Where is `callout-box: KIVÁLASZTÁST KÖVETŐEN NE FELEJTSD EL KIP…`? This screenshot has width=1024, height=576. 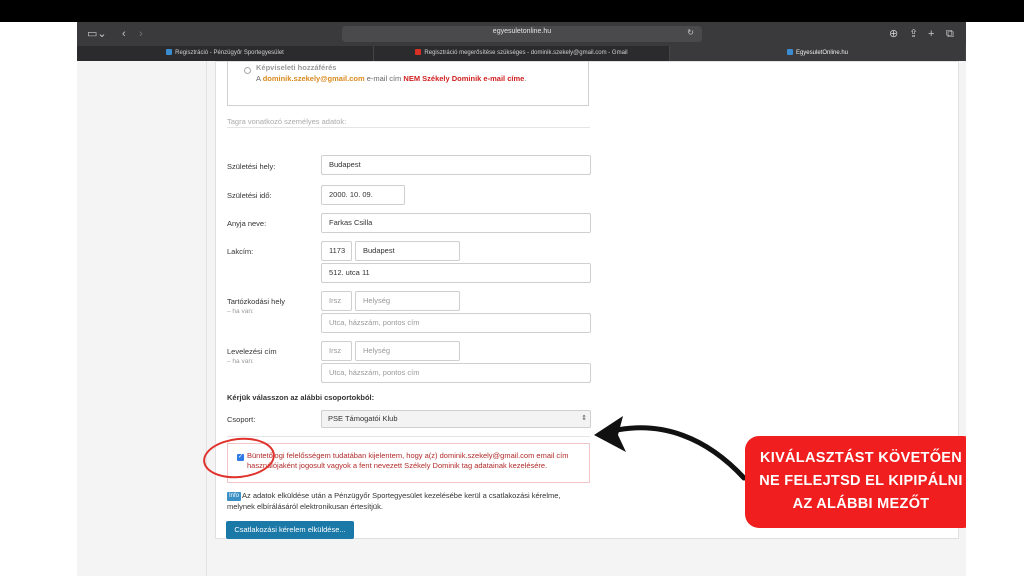 callout-box: KIVÁLASZTÁST KÖVETŐEN NE FELEJTSD EL KIP… is located at coordinates (855, 482).